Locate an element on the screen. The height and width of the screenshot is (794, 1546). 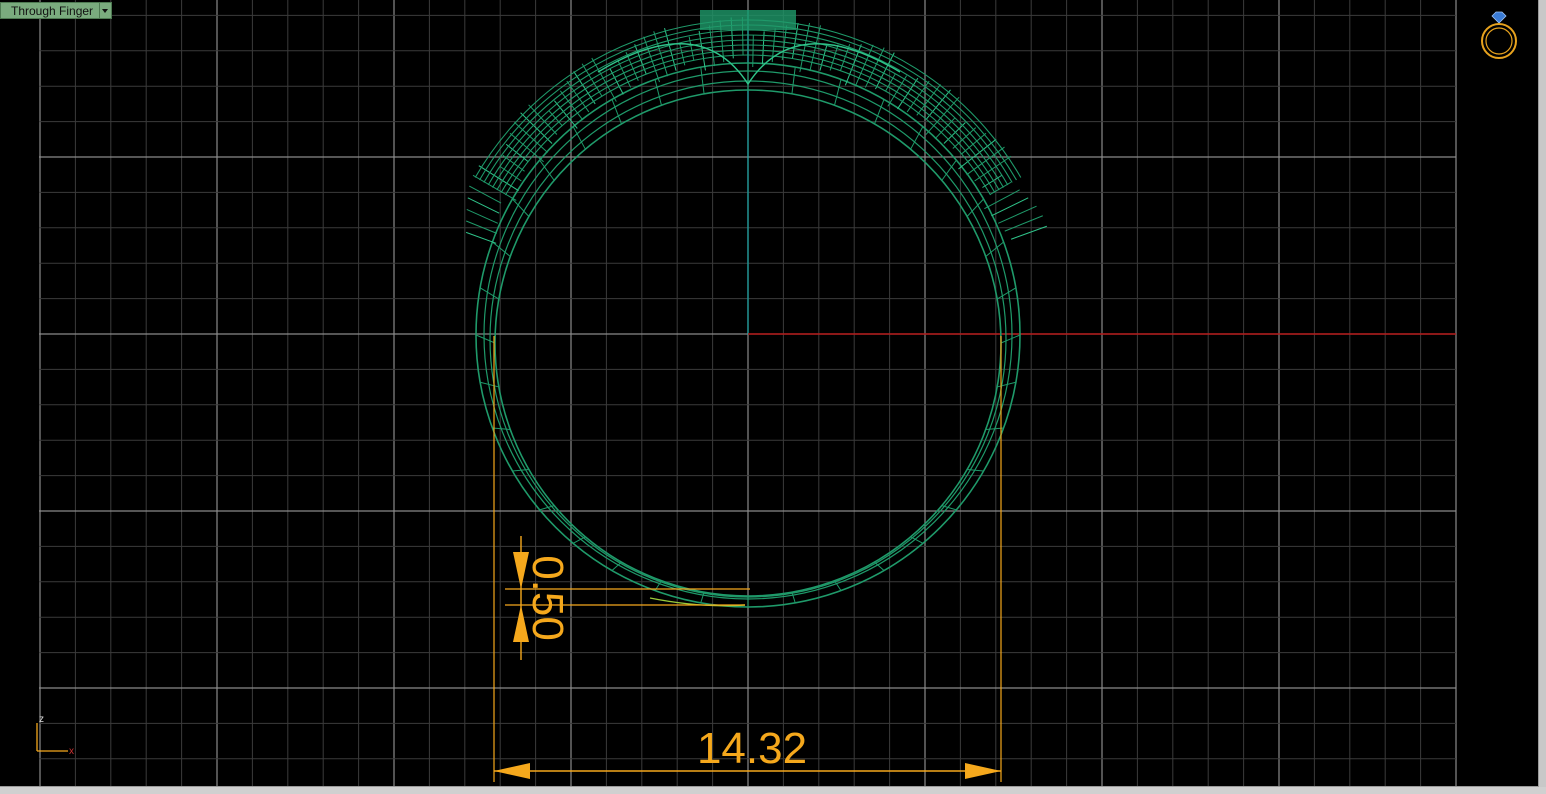
ring-band-outer is located at coordinates (1499, 41).